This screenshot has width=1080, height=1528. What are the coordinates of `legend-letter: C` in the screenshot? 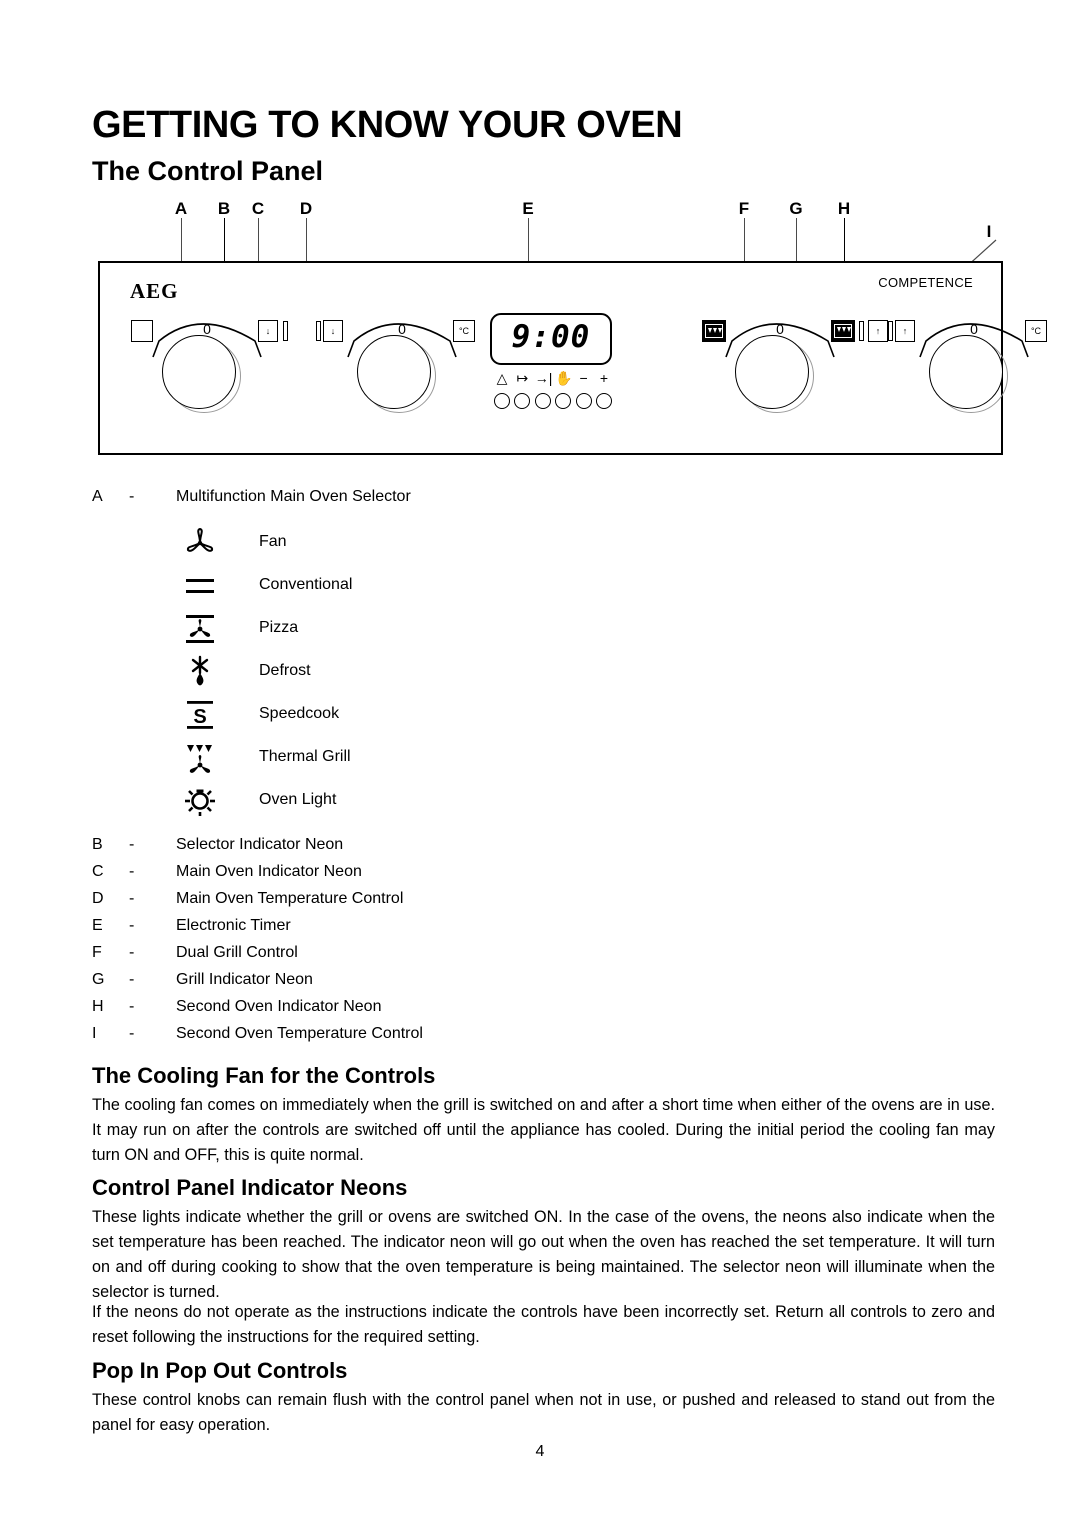 It's located at (98, 871).